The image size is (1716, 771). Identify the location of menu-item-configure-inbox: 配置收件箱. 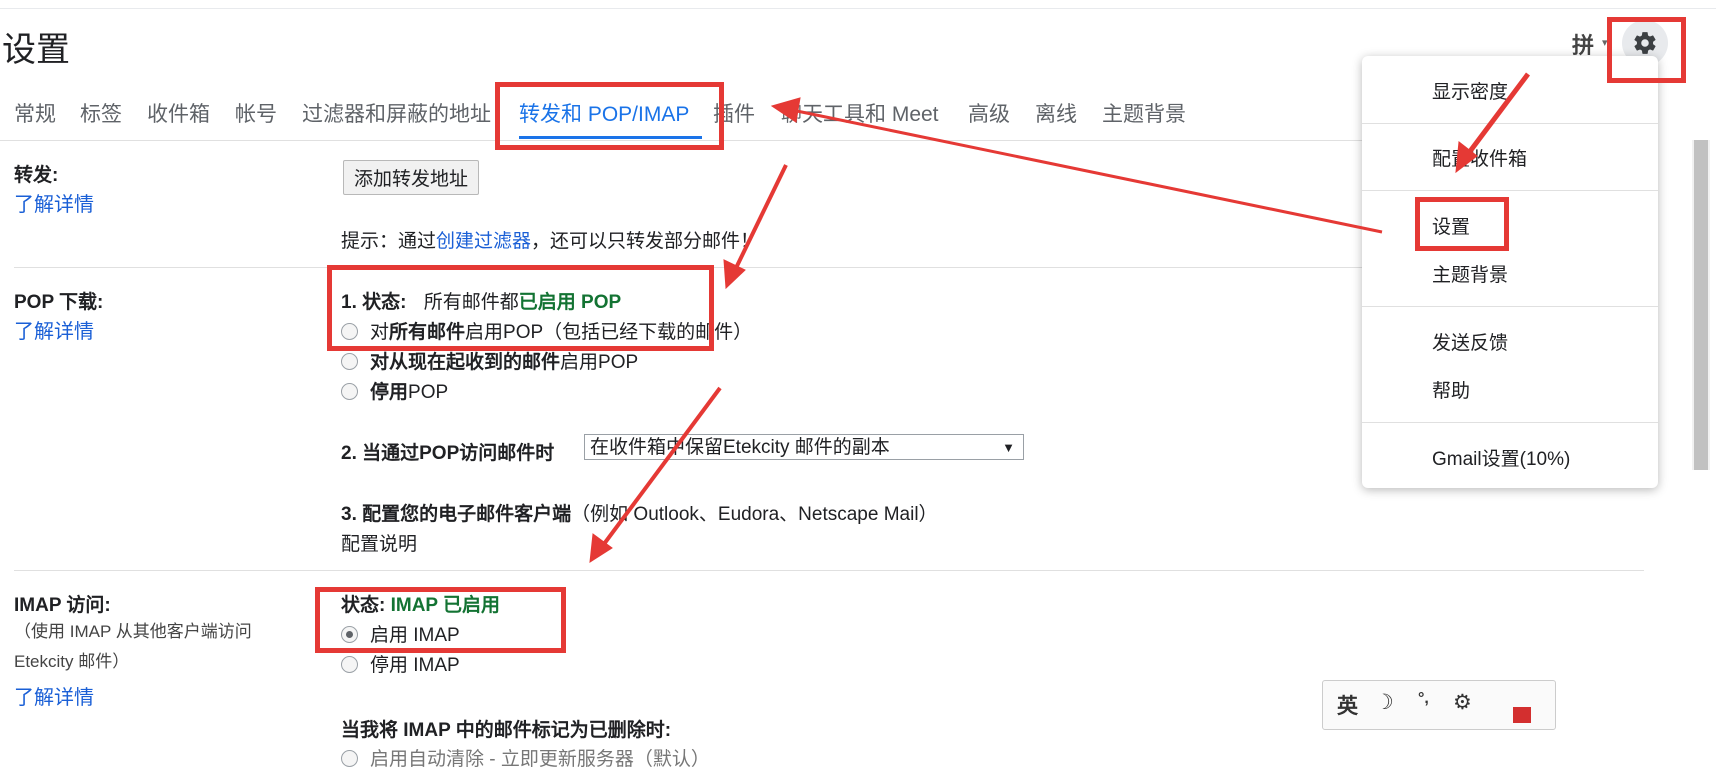
(1479, 157).